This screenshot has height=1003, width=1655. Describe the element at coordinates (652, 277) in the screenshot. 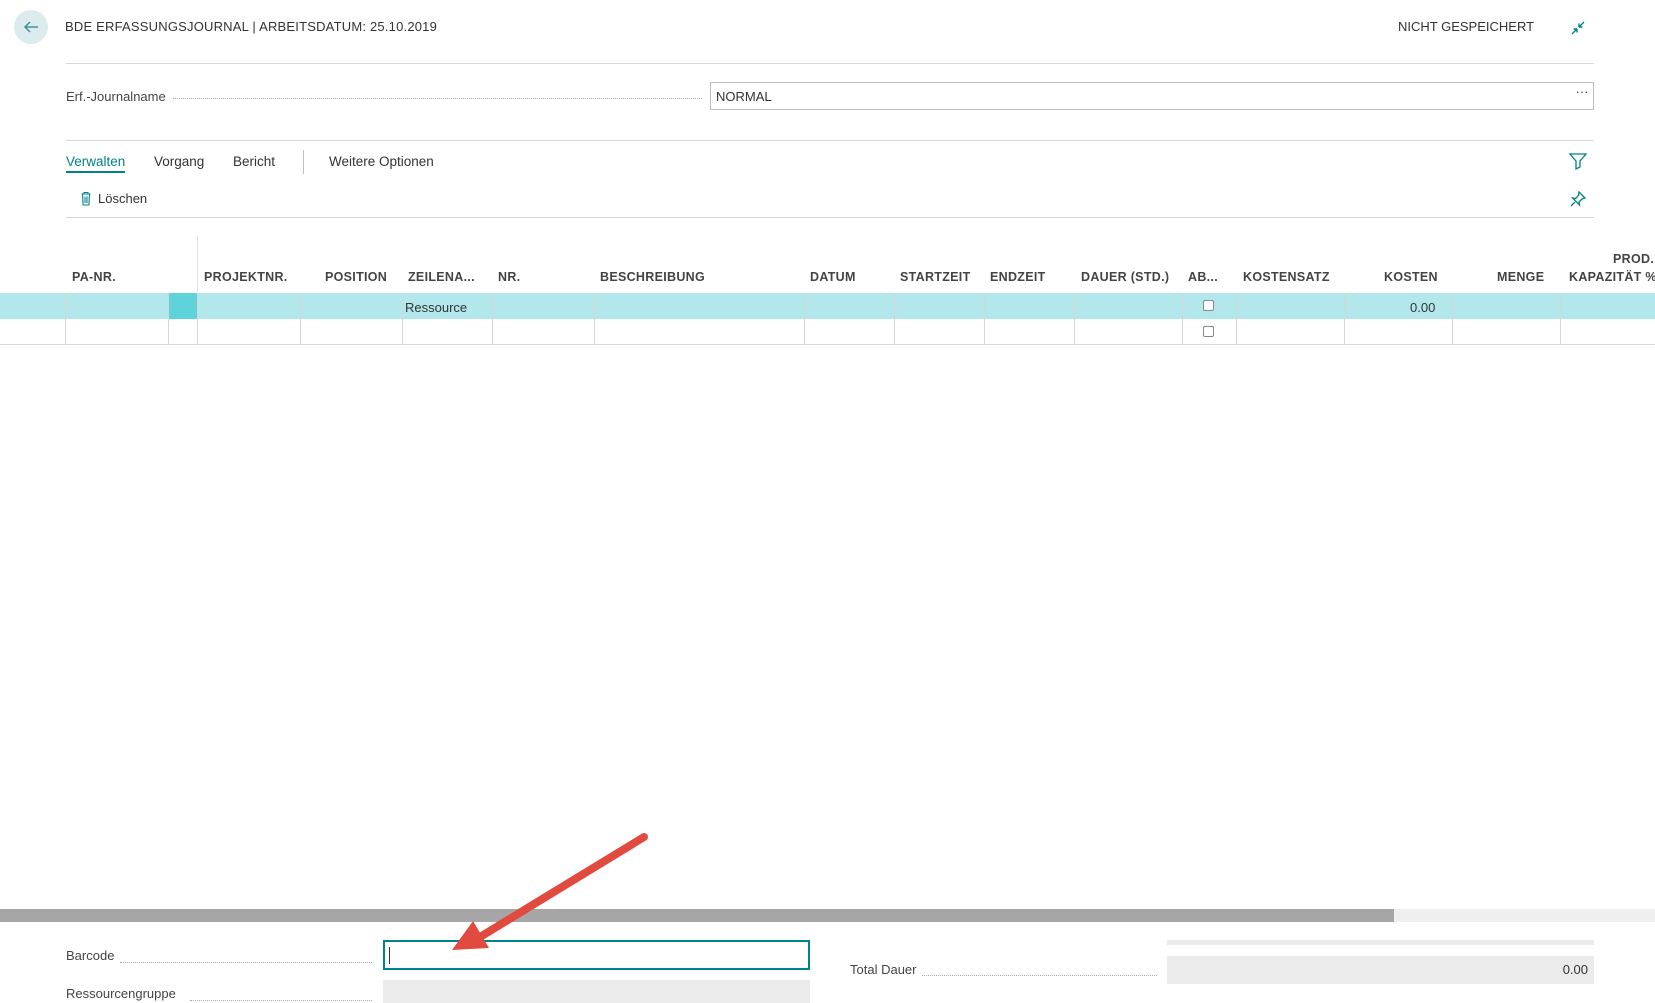

I see `col-beschreibung: BESCHREIBUNG` at that location.